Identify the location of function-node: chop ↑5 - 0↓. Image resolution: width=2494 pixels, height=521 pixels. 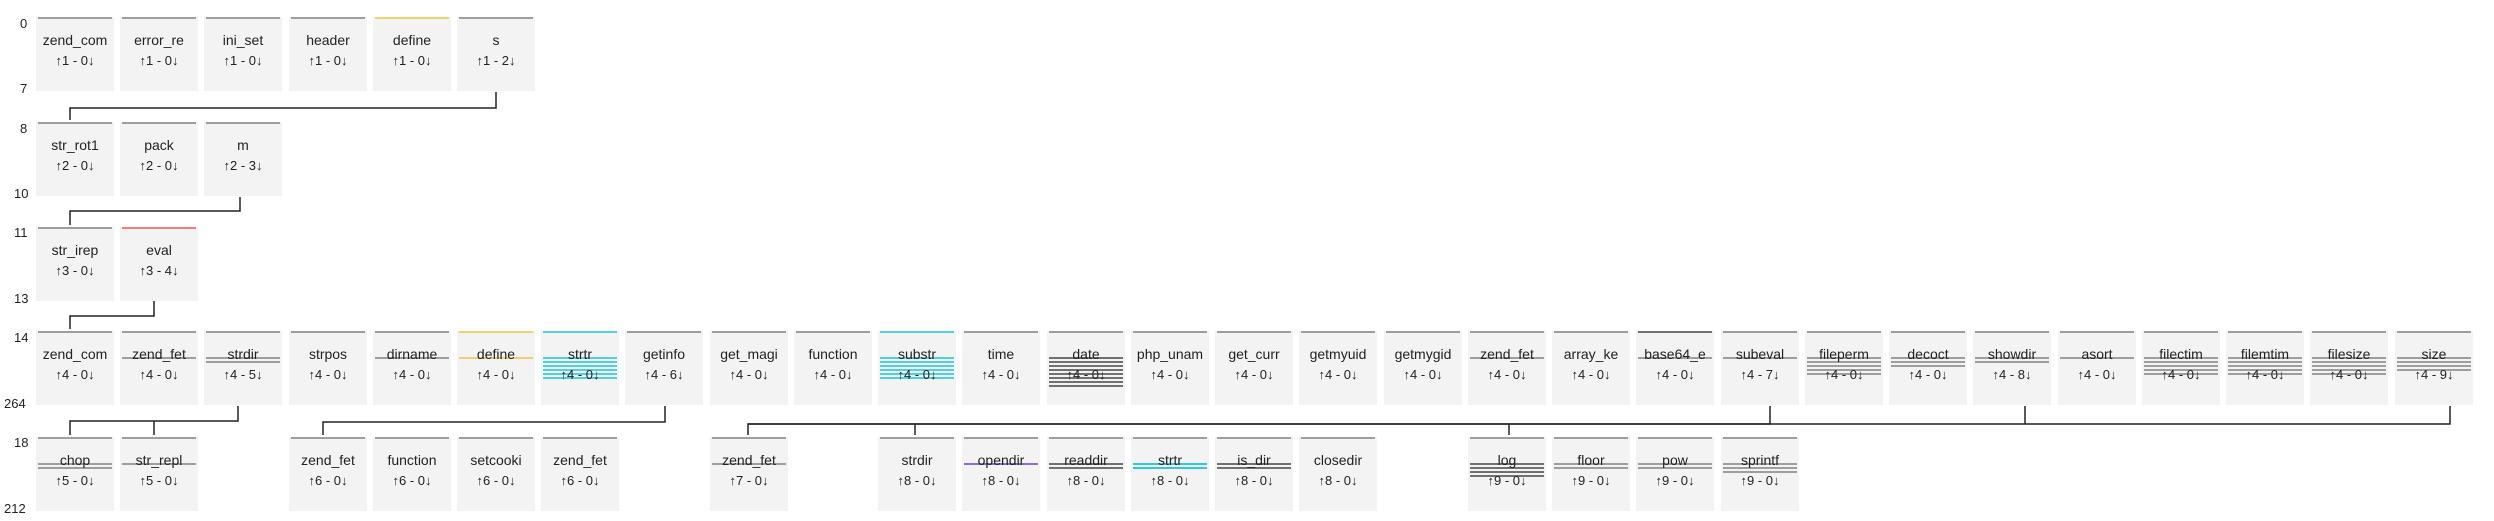
(75, 474).